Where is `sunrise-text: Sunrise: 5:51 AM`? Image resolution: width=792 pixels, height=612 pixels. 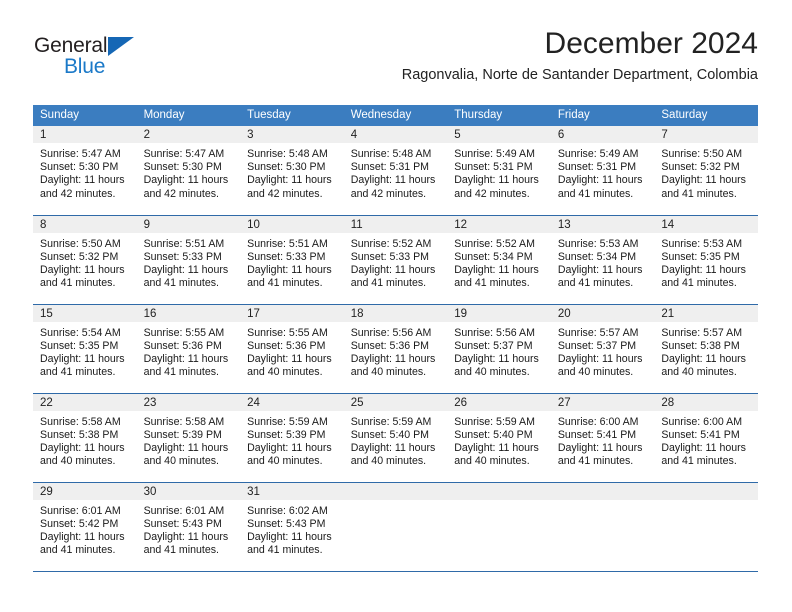
sunrise-text: Sunrise: 5:51 AM is located at coordinates (287, 243).